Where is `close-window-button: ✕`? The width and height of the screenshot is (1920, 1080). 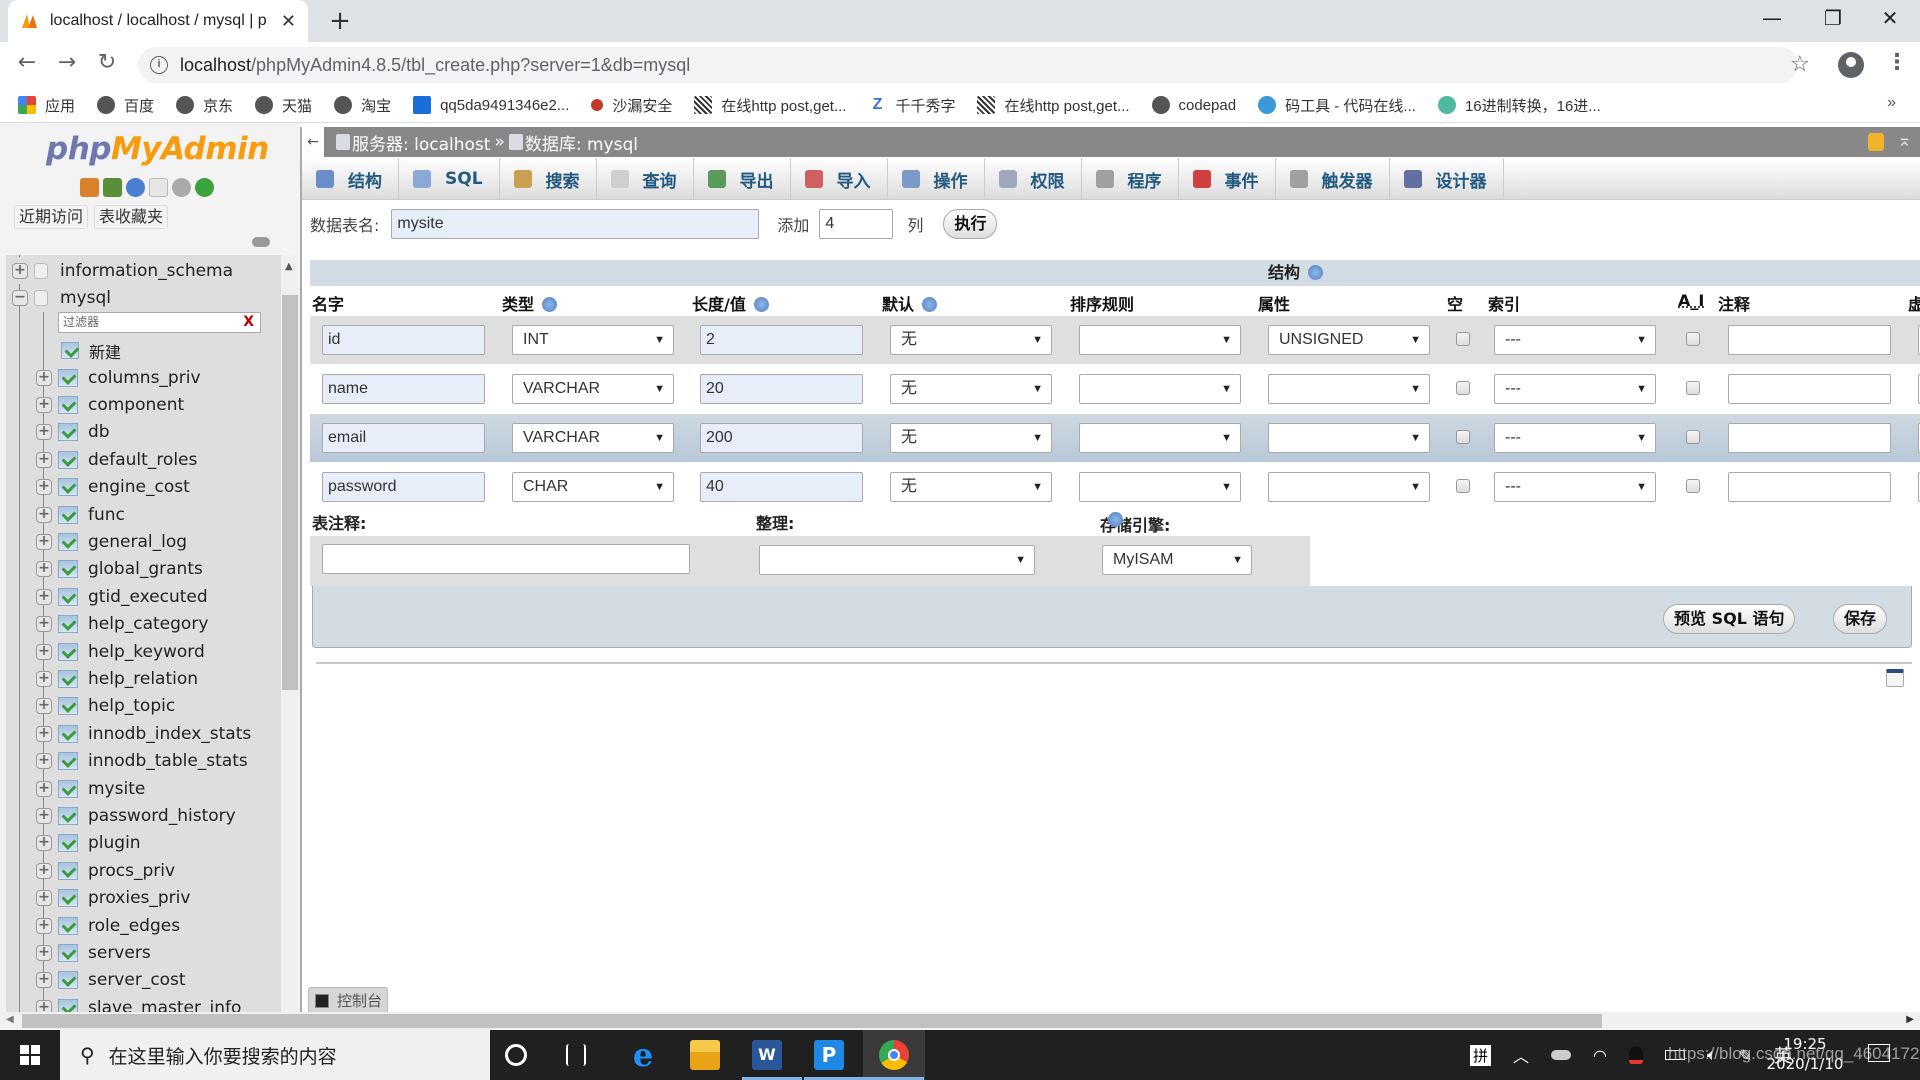 close-window-button: ✕ is located at coordinates (1890, 18).